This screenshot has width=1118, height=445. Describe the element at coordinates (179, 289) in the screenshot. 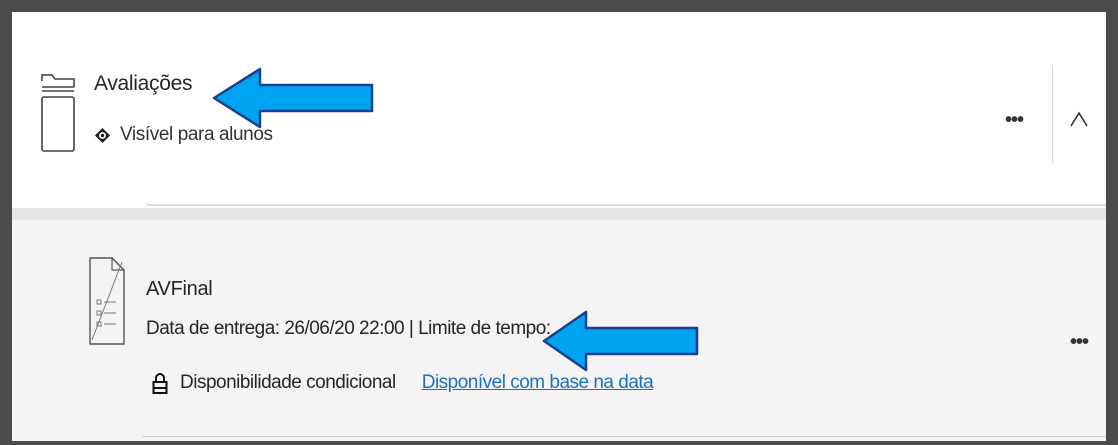

I see `item-title: AVFinal` at that location.